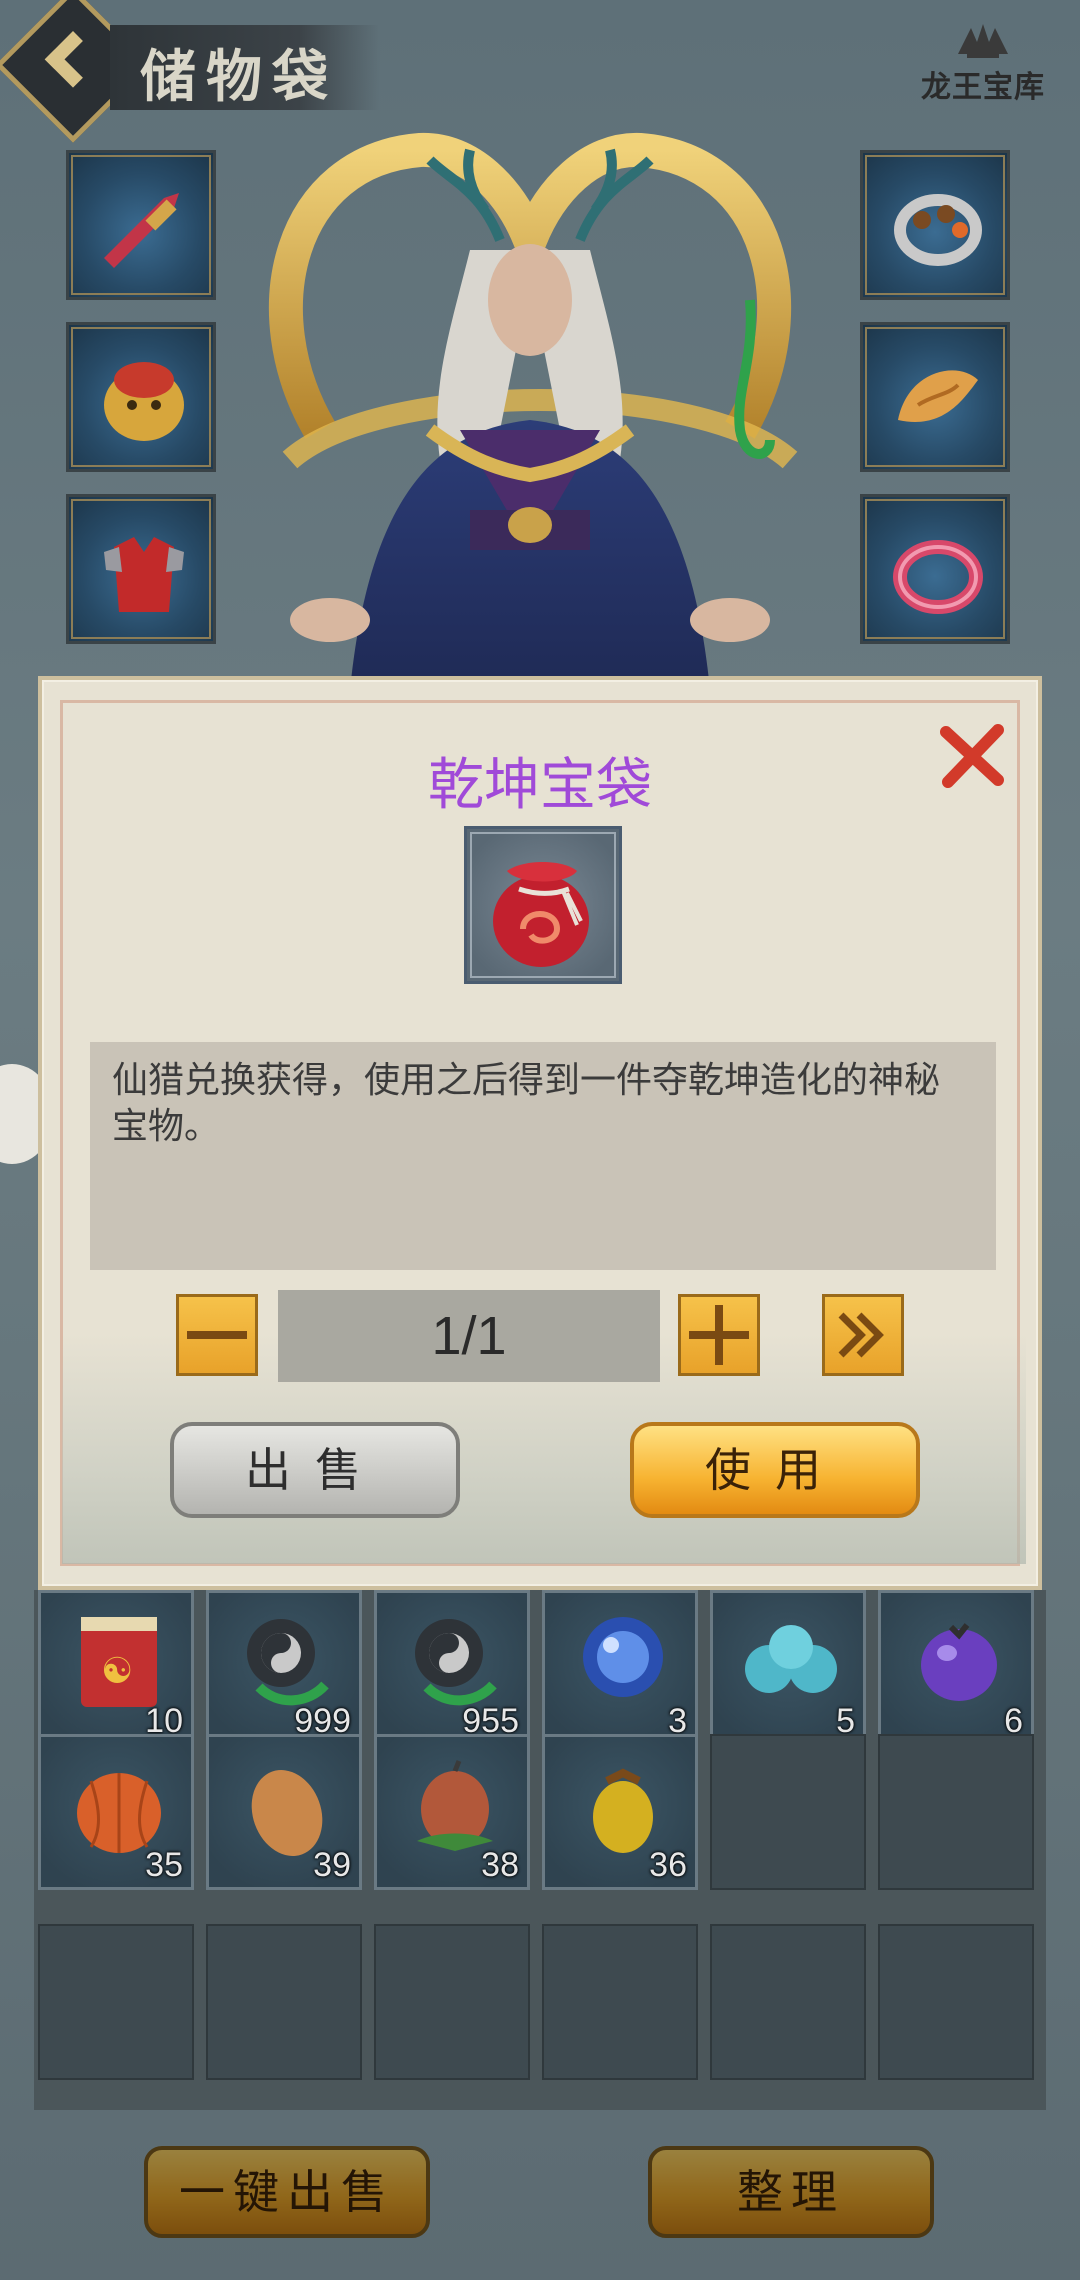 Image resolution: width=1080 pixels, height=2280 pixels. I want to click on page-title: 储物袋, so click(239, 77).